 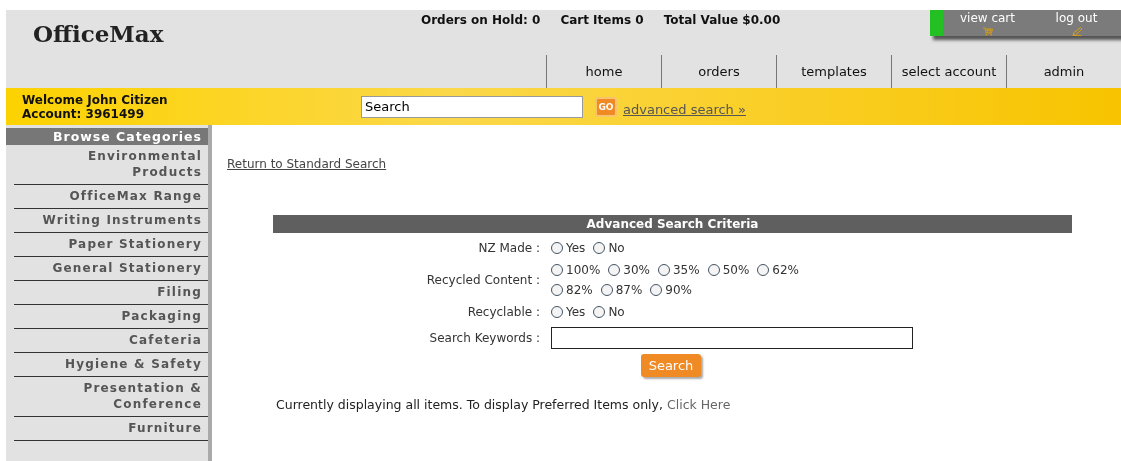 I want to click on welcome-text: Account: 3961499, so click(x=83, y=113).